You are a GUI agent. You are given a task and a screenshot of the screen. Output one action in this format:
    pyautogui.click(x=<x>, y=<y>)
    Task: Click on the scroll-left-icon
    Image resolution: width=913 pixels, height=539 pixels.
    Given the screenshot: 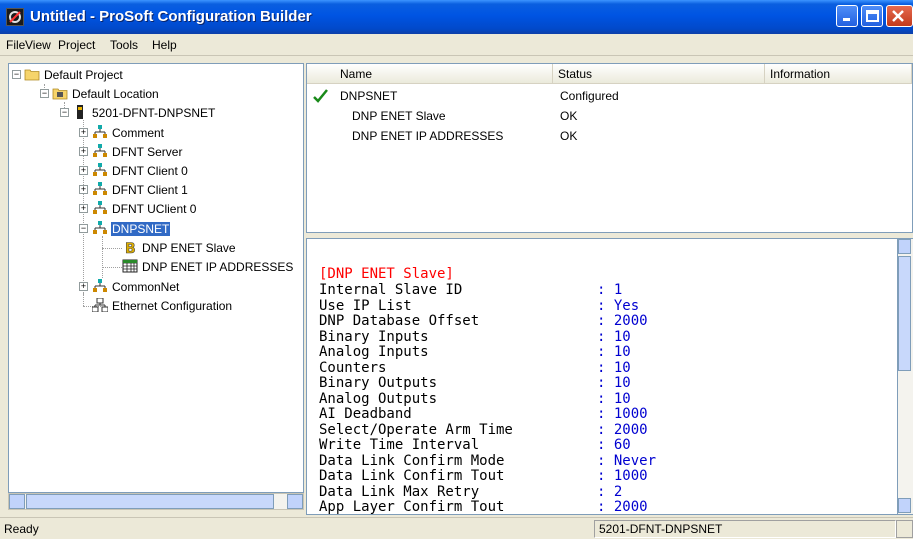 What is the action you would take?
    pyautogui.click(x=17, y=501)
    